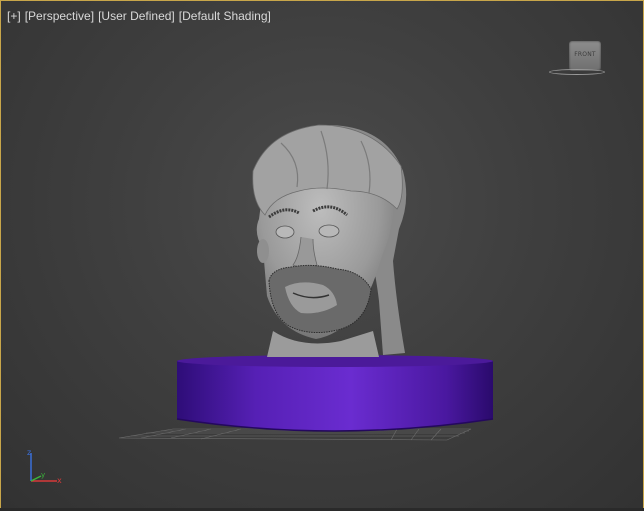 The width and height of the screenshot is (644, 511). Describe the element at coordinates (44, 466) in the screenshot. I see `axis-tripod-icon: z y x` at that location.